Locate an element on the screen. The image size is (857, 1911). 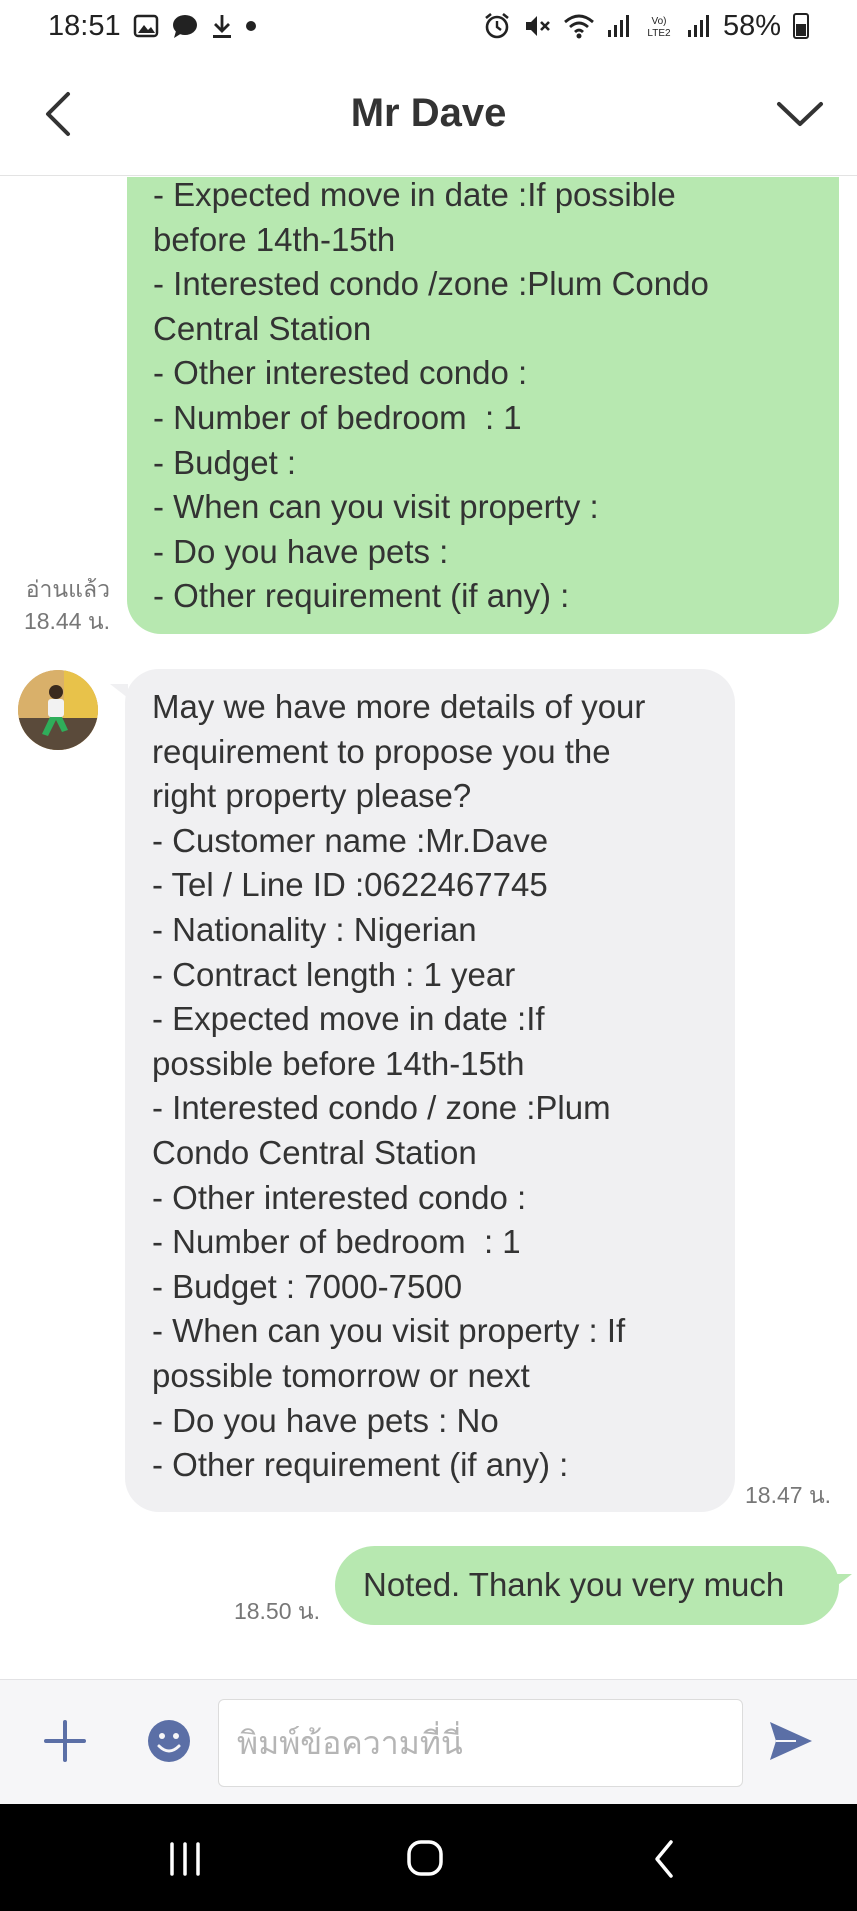
plus-icon is located at coordinates (65, 1741).